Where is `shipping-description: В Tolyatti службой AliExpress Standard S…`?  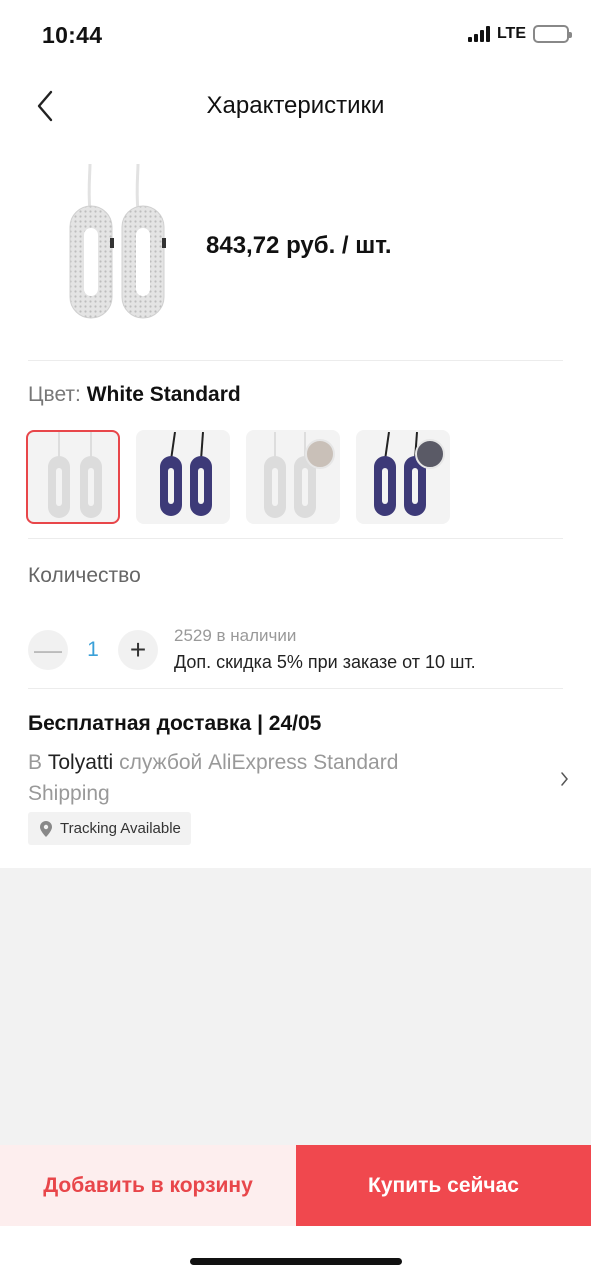 shipping-description: В Tolyatti службой AliExpress Standard S… is located at coordinates (253, 778).